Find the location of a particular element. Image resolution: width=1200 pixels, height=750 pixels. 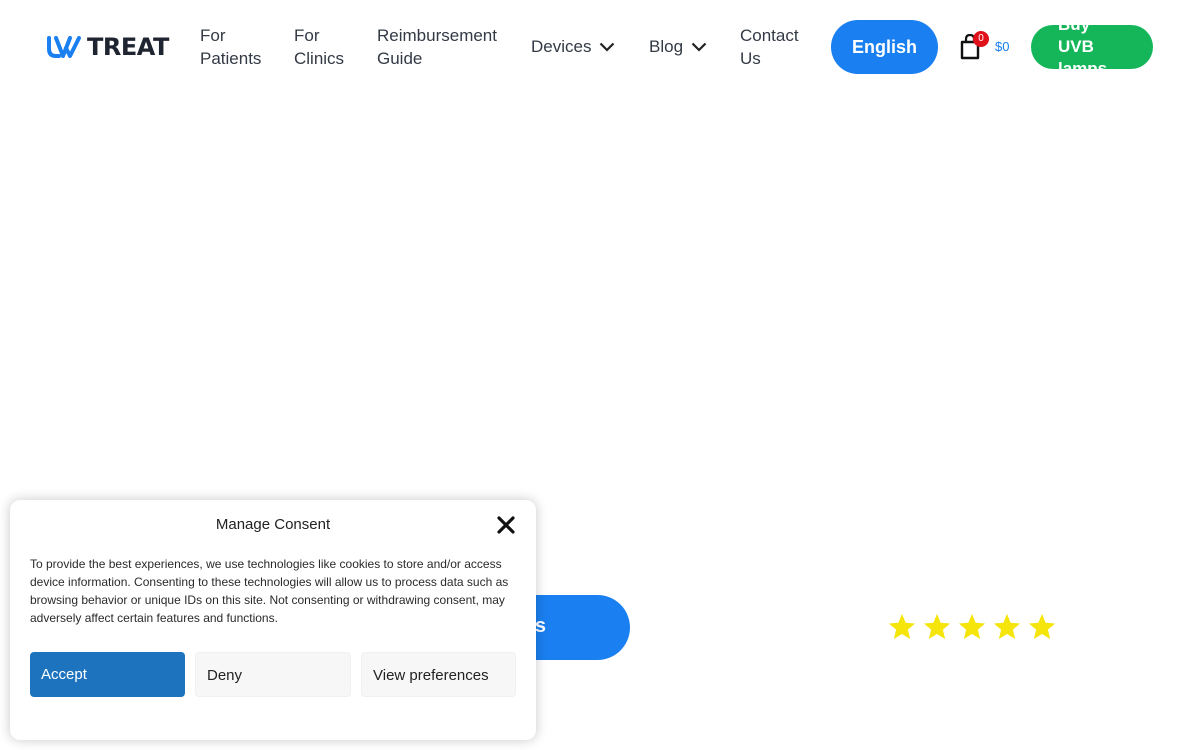

nav-for-patients: For Patients is located at coordinates (230, 47).